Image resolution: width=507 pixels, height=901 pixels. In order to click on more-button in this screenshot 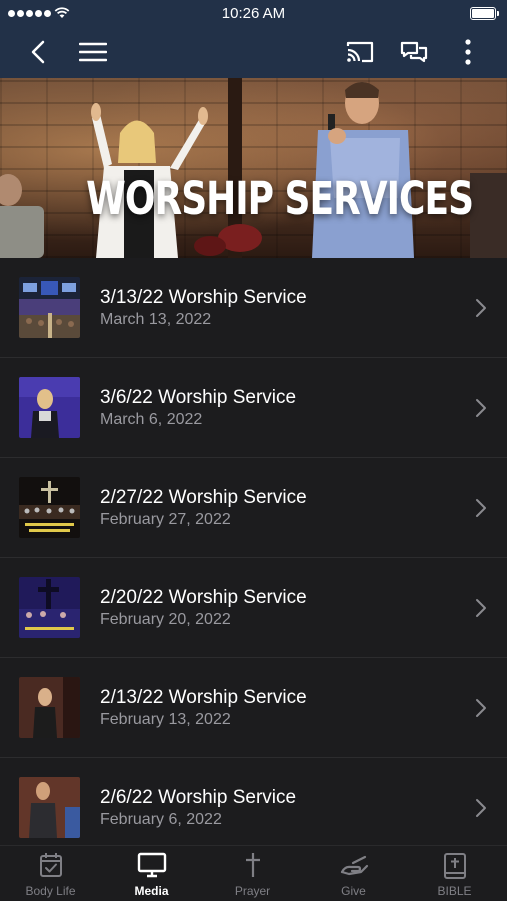, I will do `click(468, 52)`.